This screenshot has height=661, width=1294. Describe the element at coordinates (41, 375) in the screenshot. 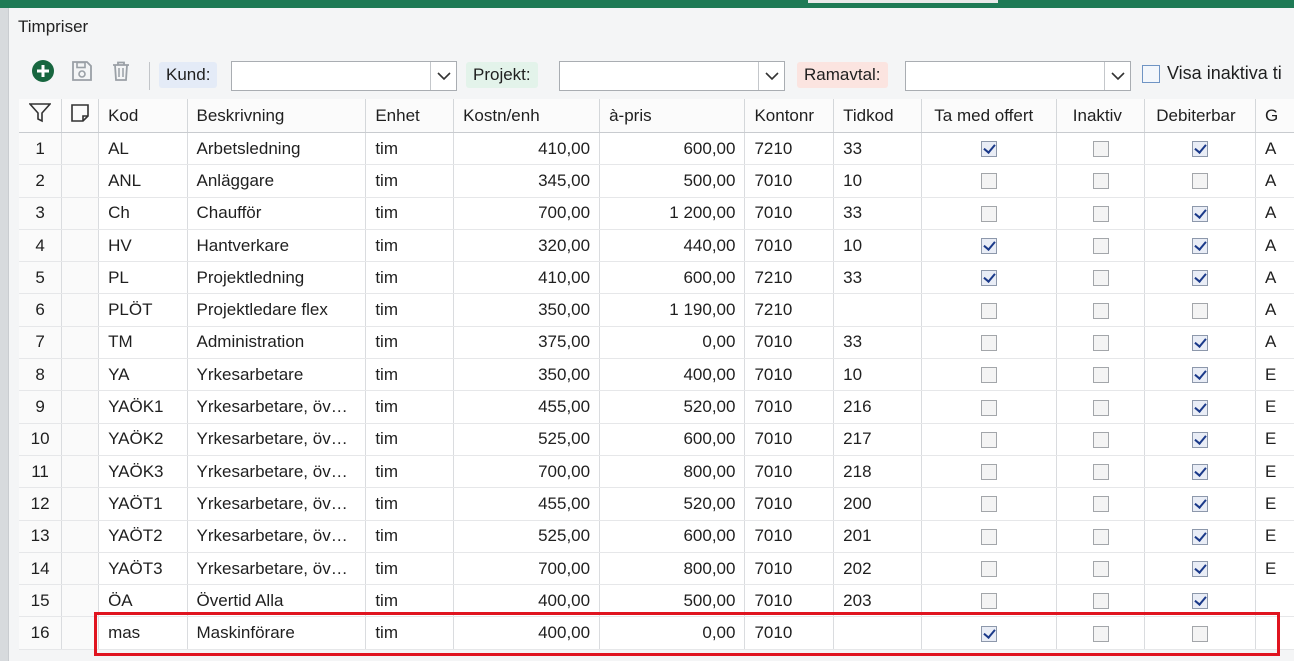

I see `row-number: 8` at that location.